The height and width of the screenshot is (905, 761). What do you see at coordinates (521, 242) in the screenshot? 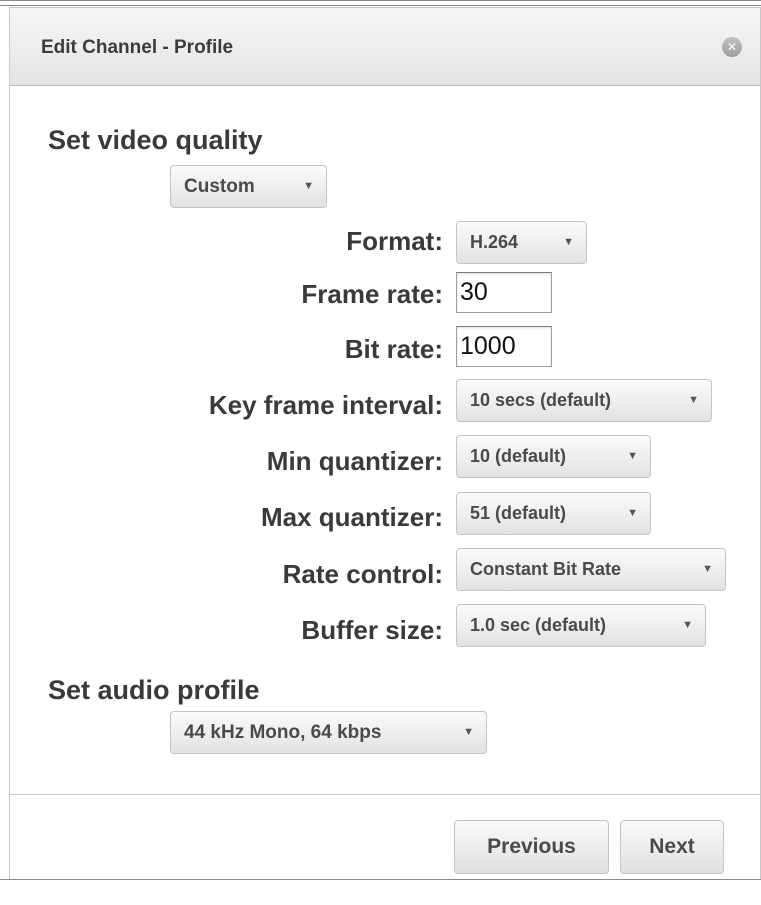
I see `format-select: H.264 ▼` at bounding box center [521, 242].